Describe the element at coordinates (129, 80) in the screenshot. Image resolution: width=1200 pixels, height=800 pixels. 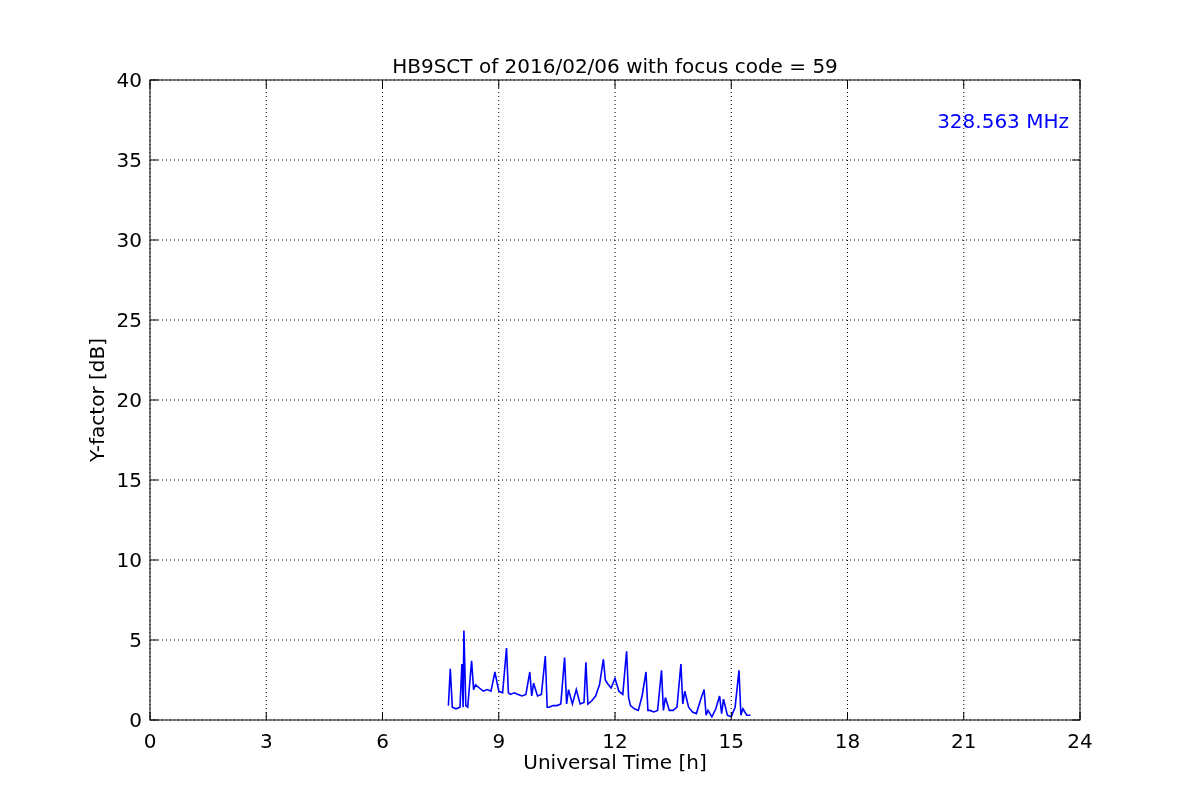
I see `y-tick-label: 40` at that location.